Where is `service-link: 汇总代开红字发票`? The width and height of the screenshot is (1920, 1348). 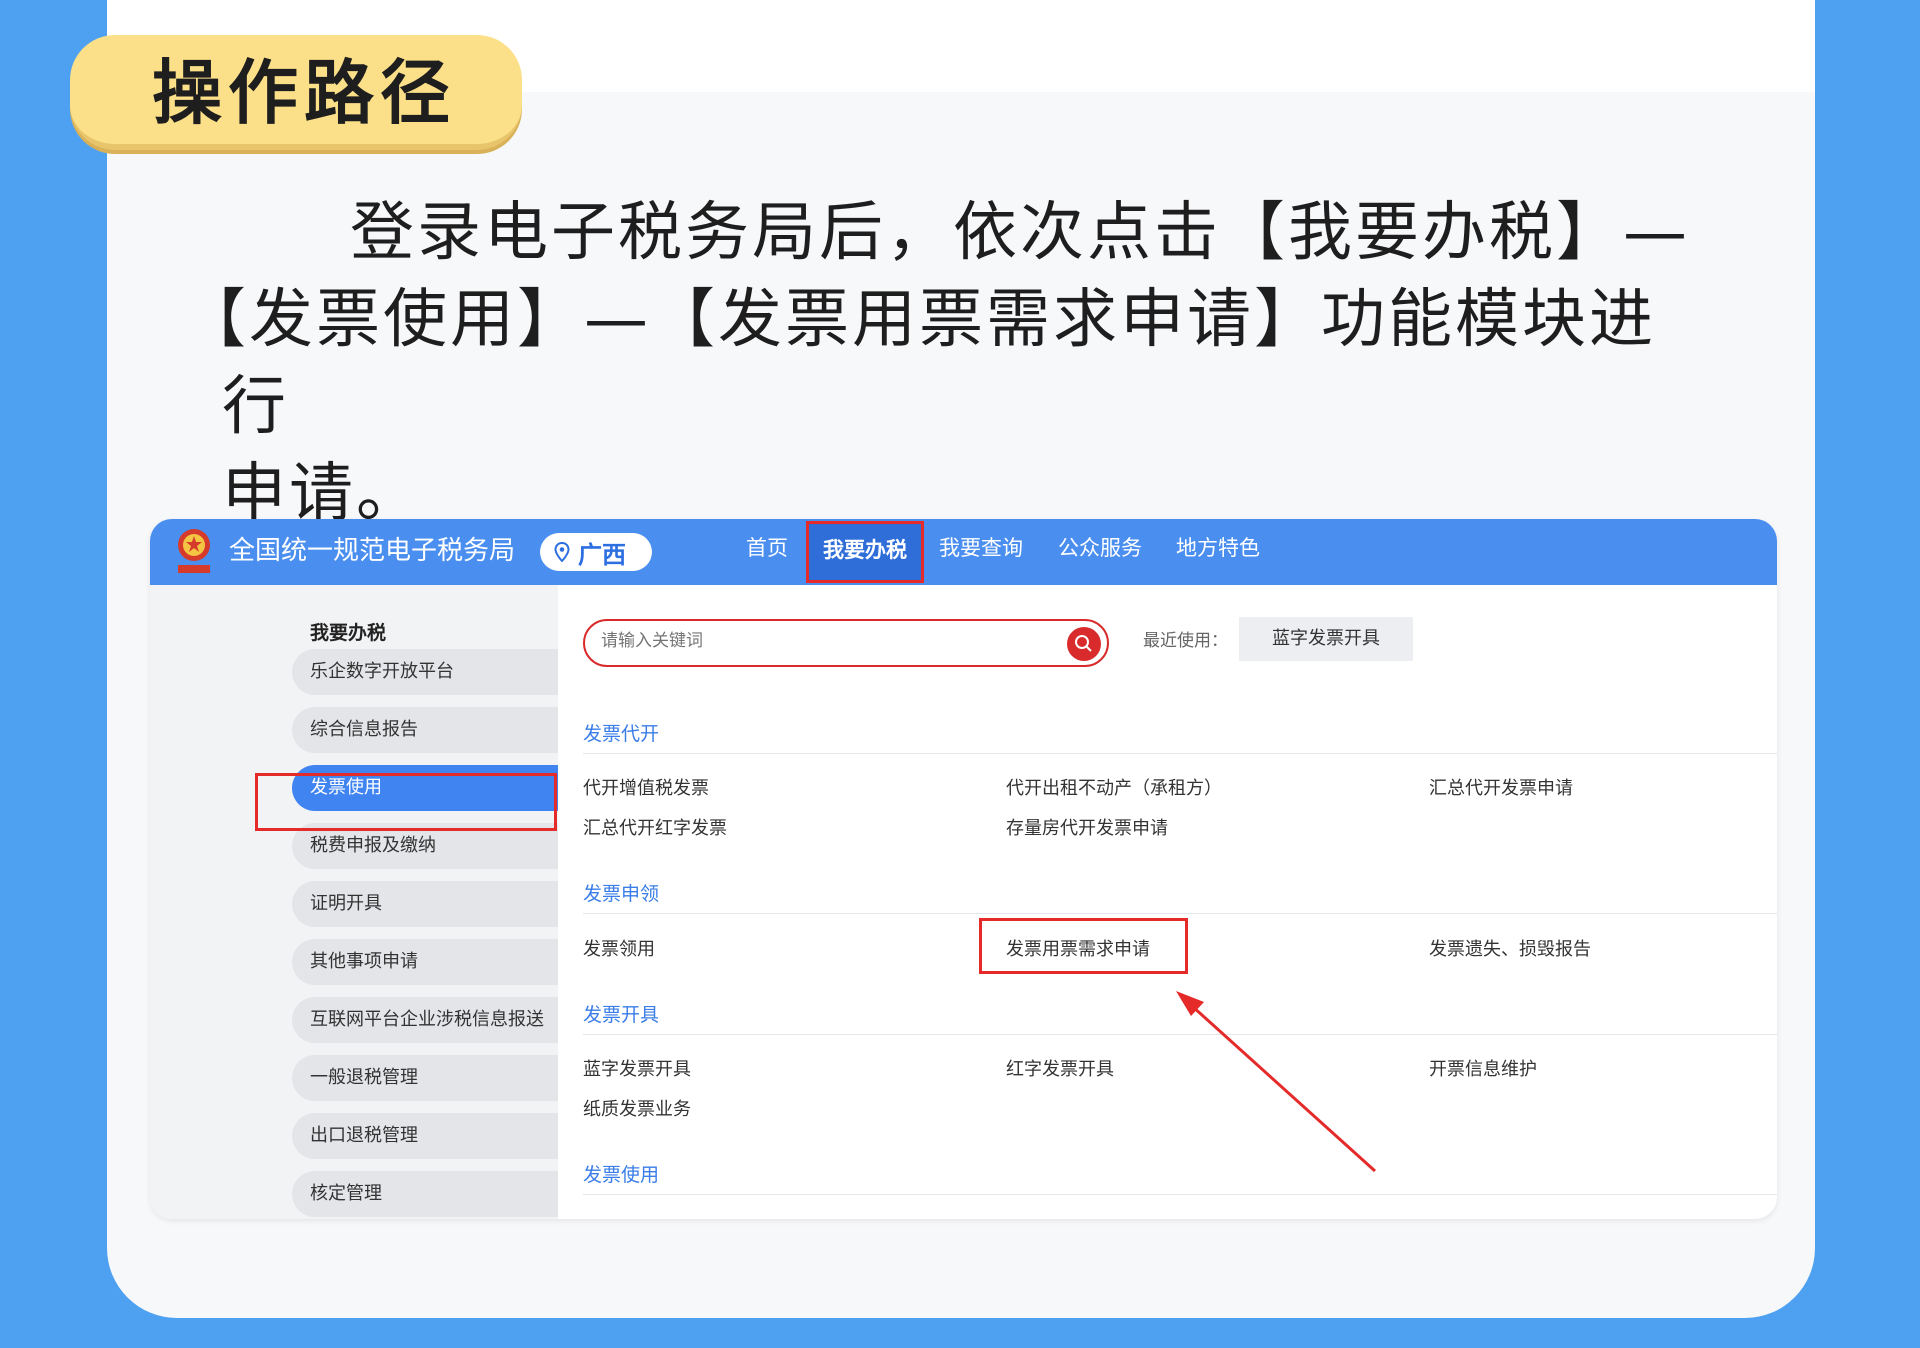 service-link: 汇总代开红字发票 is located at coordinates (655, 827).